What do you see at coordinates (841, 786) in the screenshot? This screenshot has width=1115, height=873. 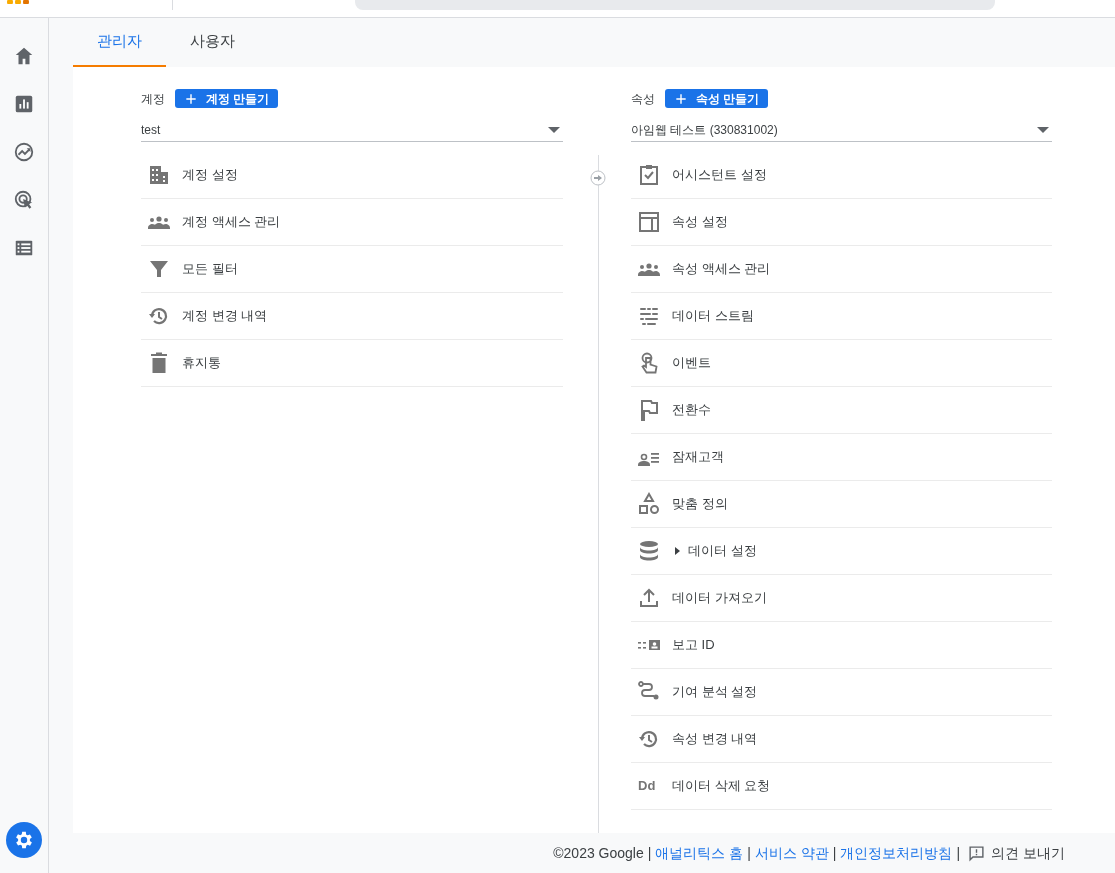 I see `menu-item: Dd 데이터 삭제 요청` at bounding box center [841, 786].